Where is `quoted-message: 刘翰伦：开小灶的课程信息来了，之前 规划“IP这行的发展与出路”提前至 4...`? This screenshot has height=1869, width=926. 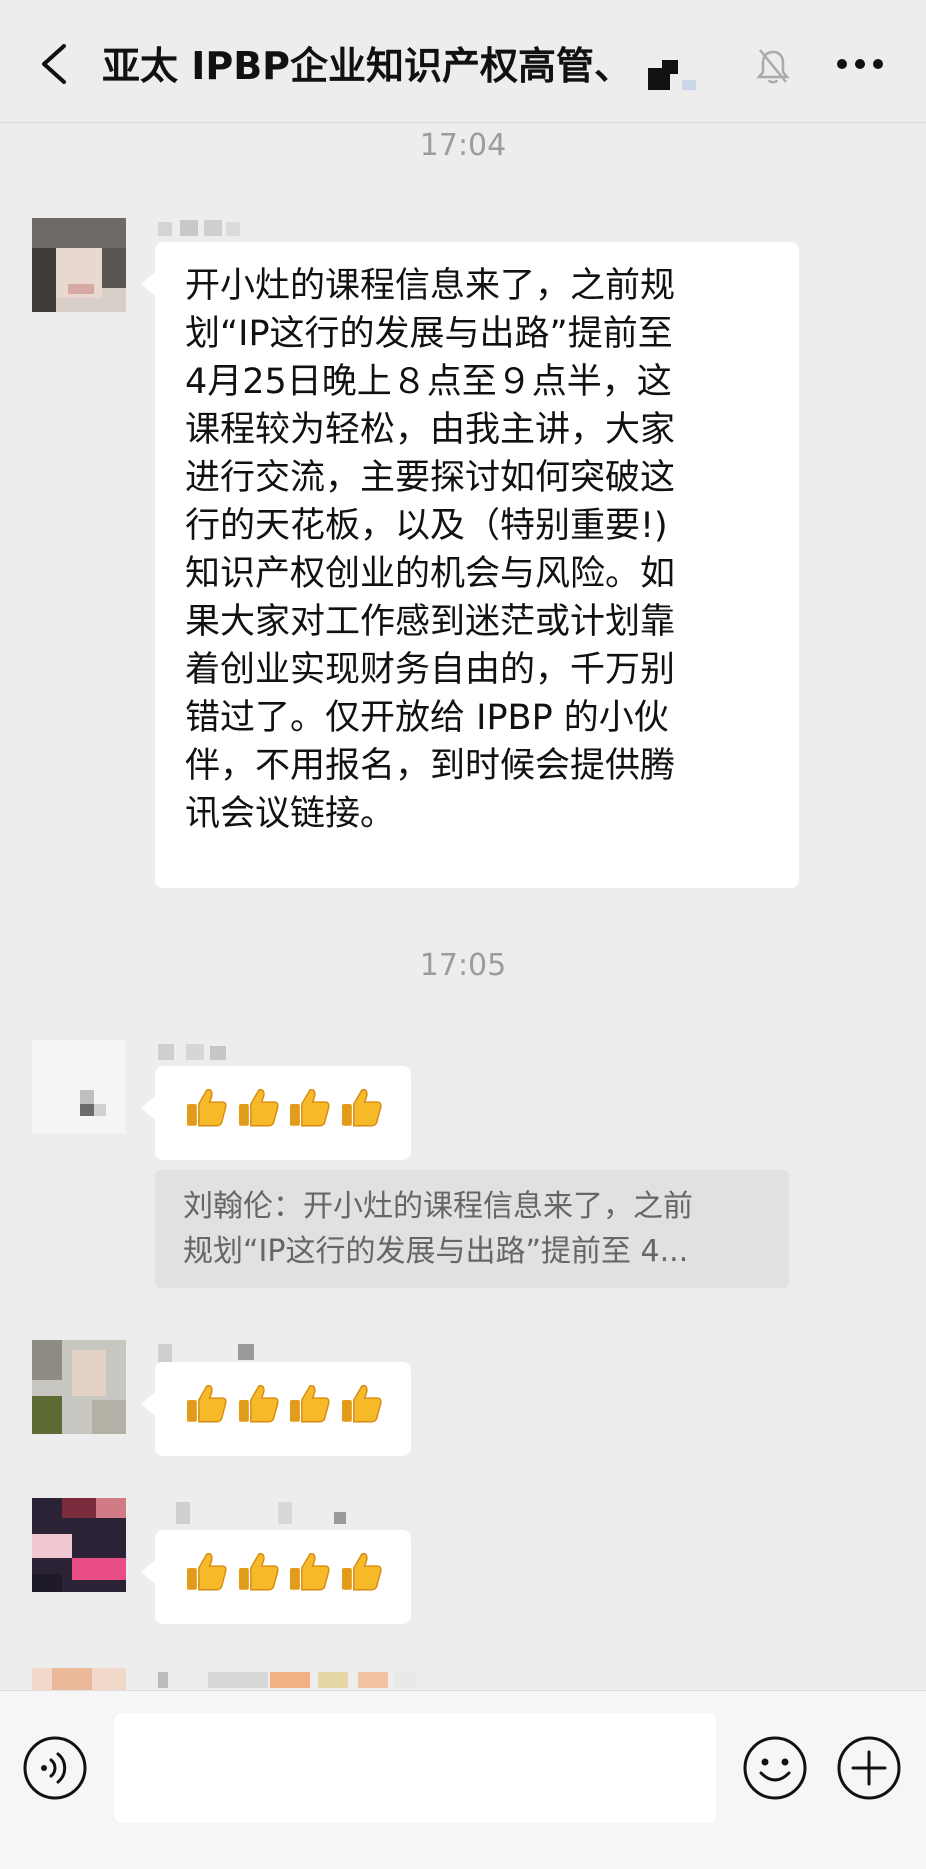 quoted-message: 刘翰伦：开小灶的课程信息来了，之前 规划“IP这行的发展与出路”提前至 4... is located at coordinates (472, 1229).